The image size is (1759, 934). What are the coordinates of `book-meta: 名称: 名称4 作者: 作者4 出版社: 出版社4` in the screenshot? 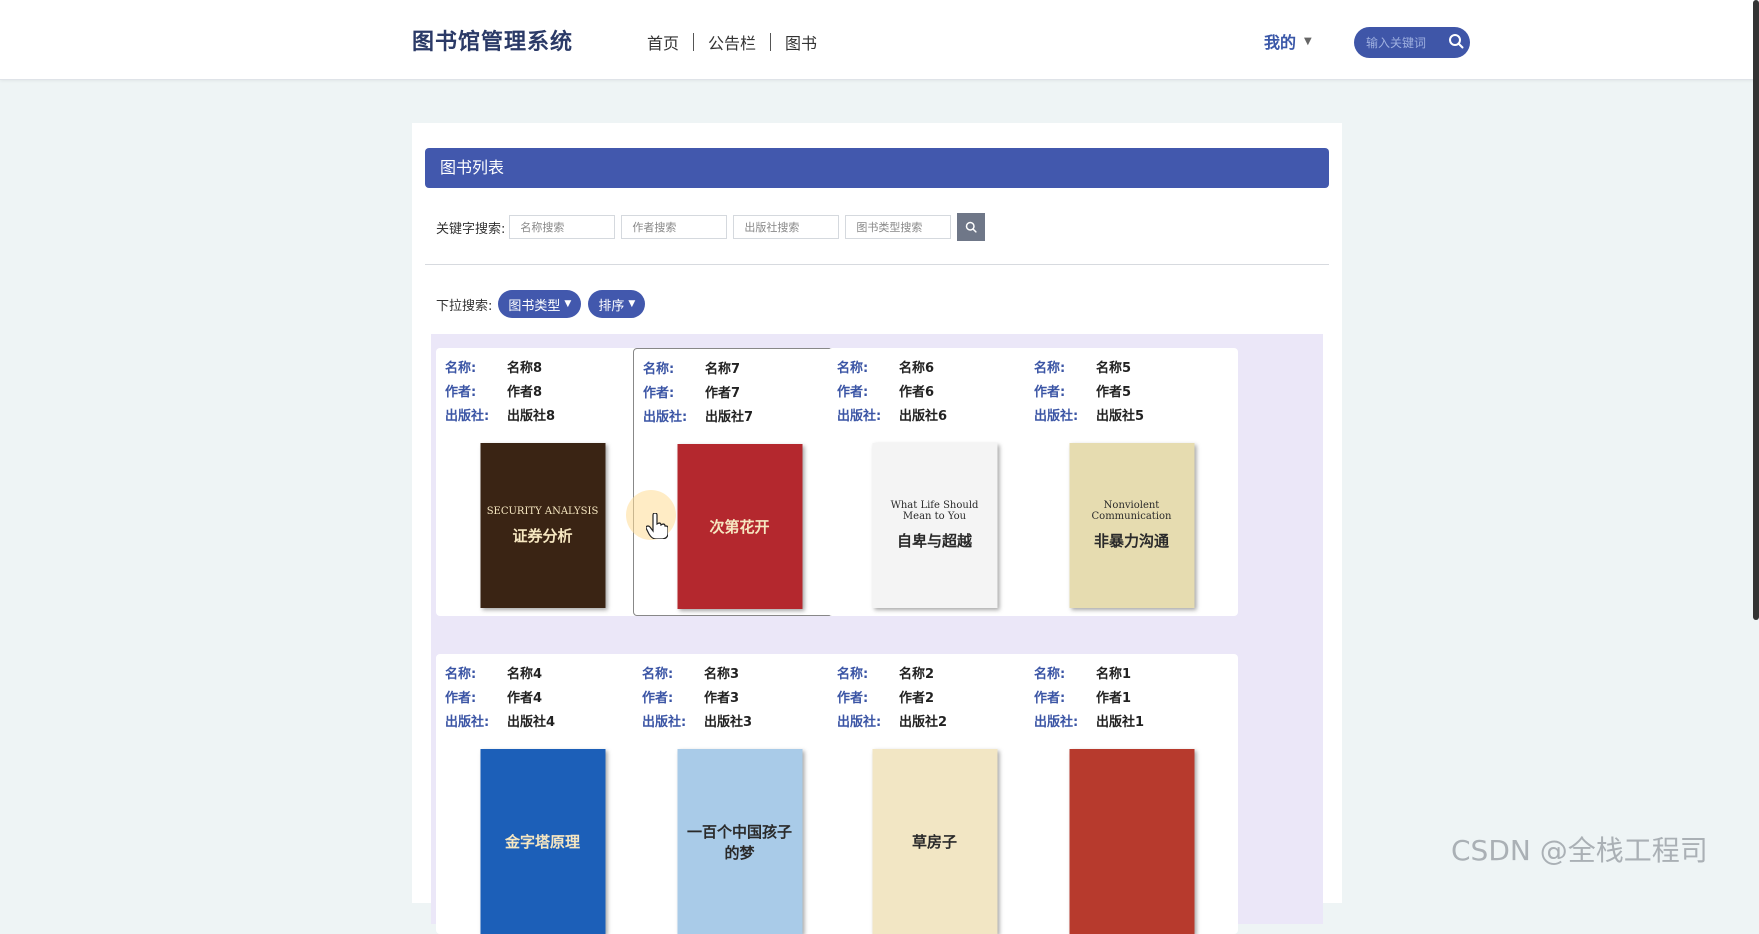 It's located at (542, 694).